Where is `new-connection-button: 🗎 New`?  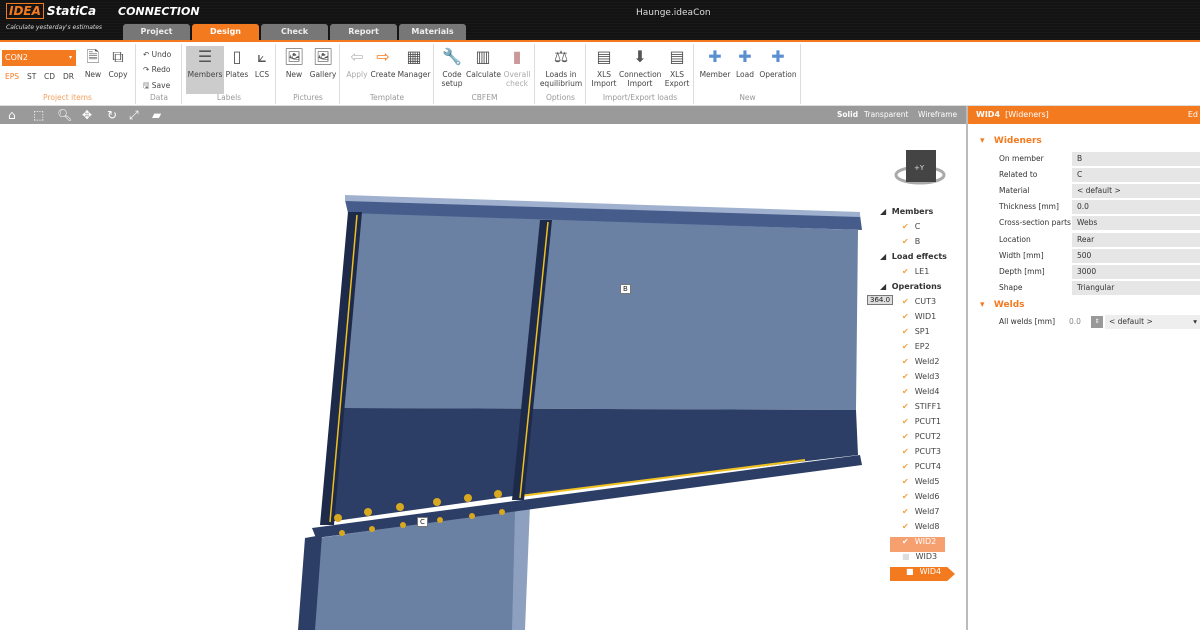 new-connection-button: 🗎 New is located at coordinates (93, 62).